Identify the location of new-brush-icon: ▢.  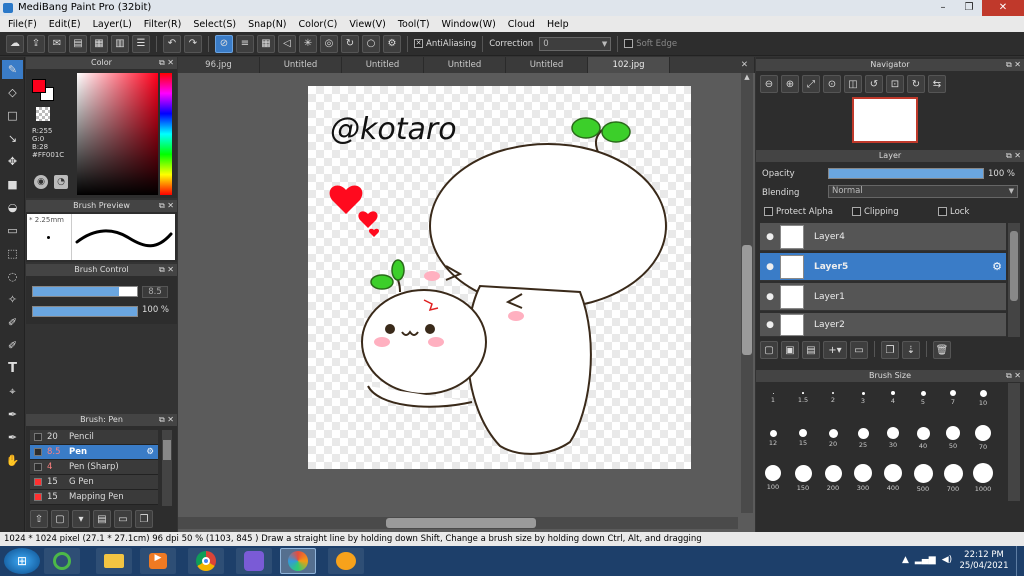
(60, 519).